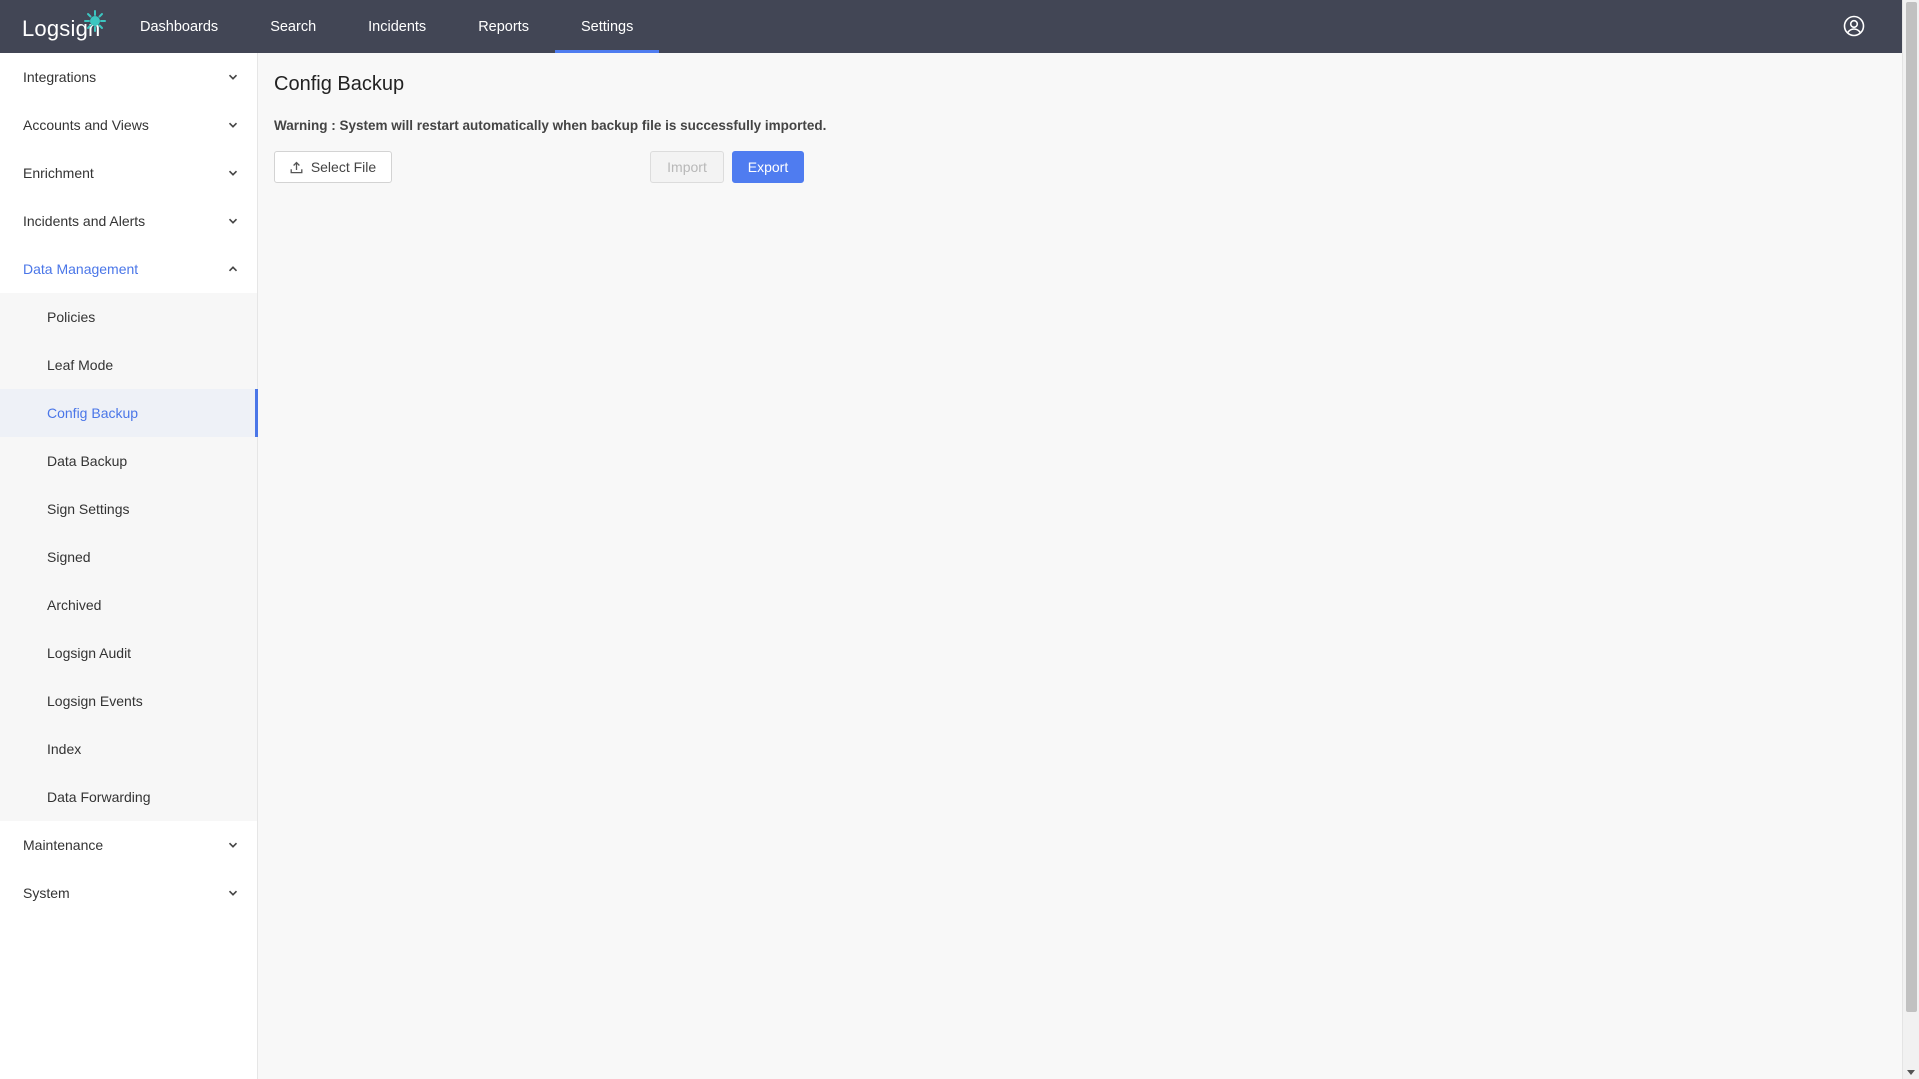  What do you see at coordinates (128, 893) in the screenshot?
I see `sidebar-section-system: System` at bounding box center [128, 893].